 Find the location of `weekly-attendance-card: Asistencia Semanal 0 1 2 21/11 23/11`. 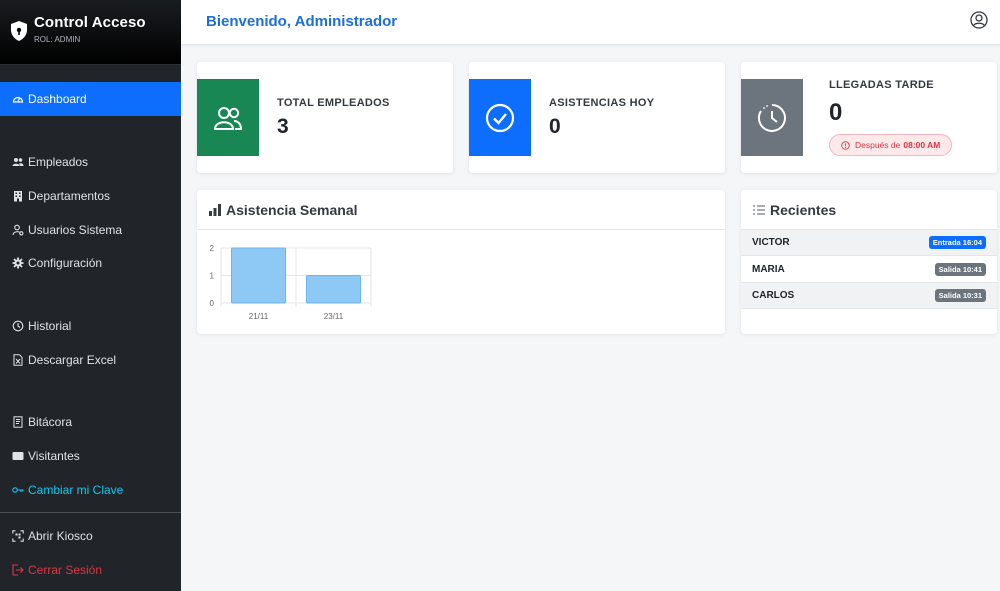

weekly-attendance-card: Asistencia Semanal 0 1 2 21/11 23/11 is located at coordinates (461, 262).